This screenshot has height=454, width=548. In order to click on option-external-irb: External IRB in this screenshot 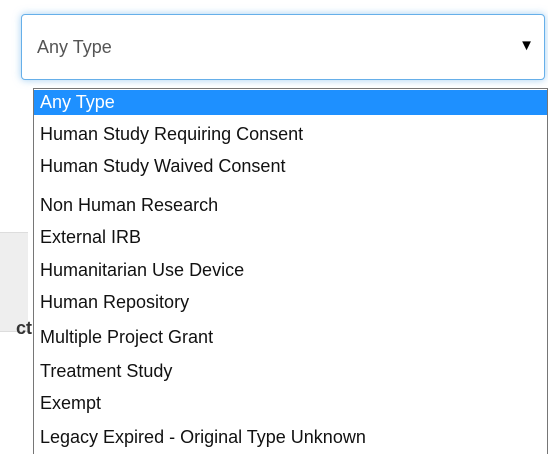, I will do `click(290, 237)`.